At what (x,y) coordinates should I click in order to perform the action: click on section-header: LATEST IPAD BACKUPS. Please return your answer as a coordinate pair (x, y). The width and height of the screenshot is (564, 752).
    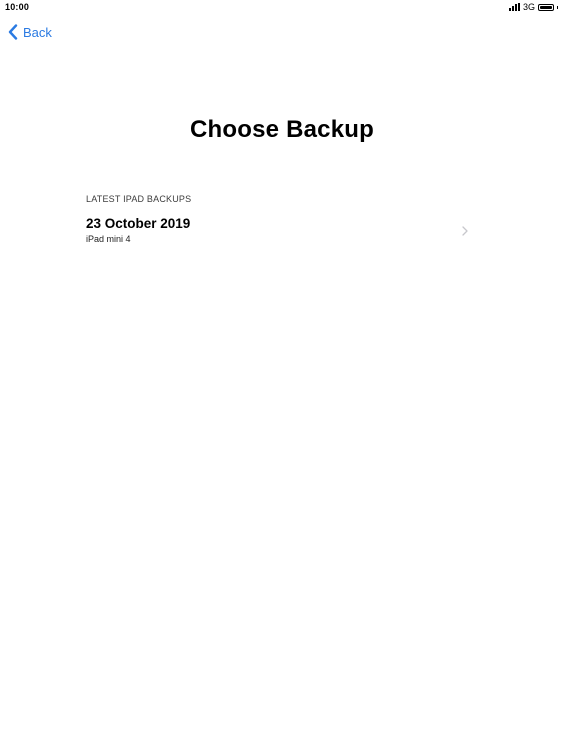
    Looking at the image, I should click on (139, 199).